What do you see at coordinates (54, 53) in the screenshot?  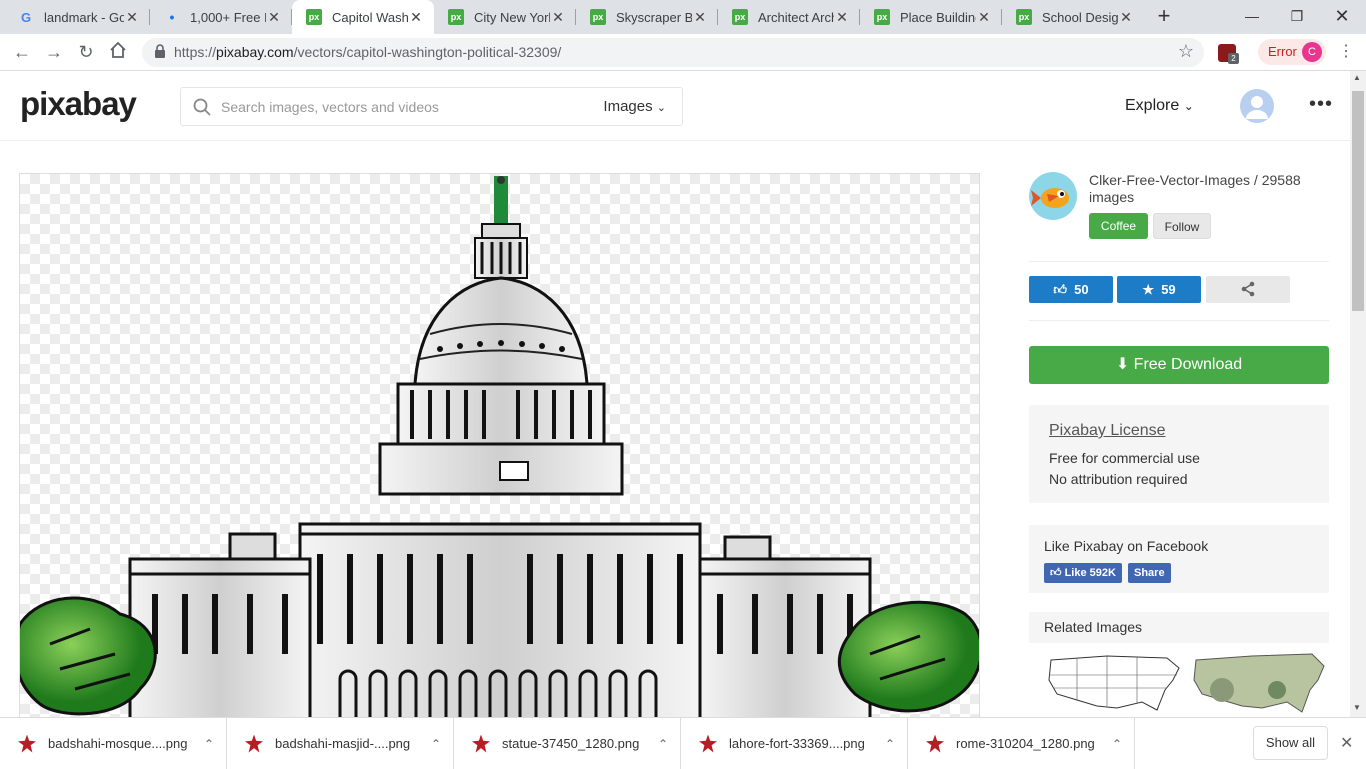 I see `forward-button: →` at bounding box center [54, 53].